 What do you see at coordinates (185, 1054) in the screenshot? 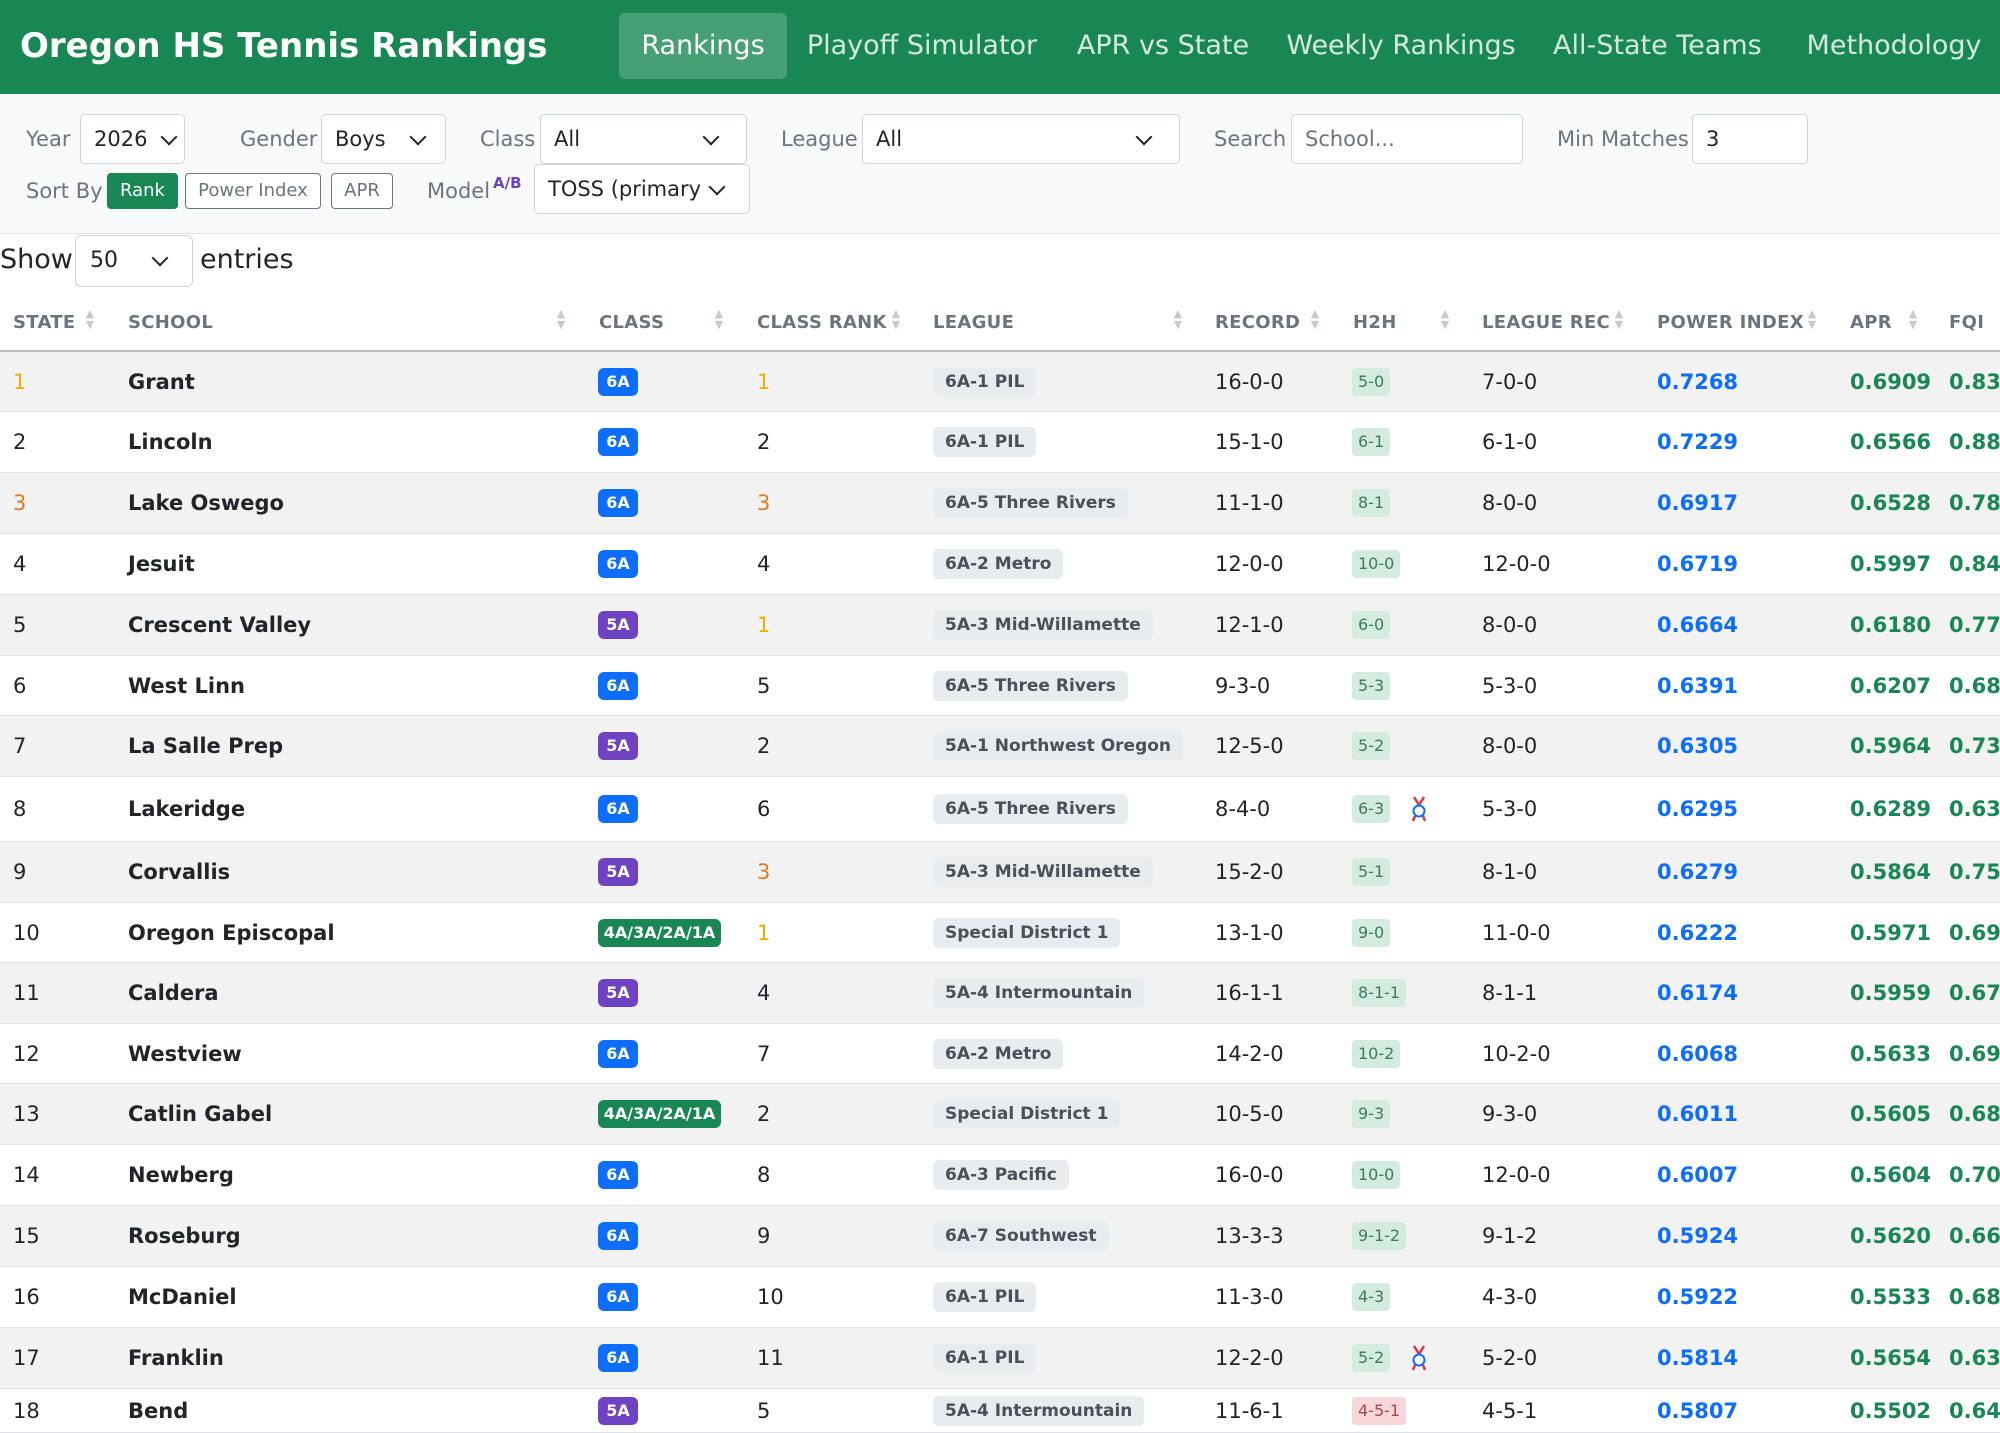
I see `school-name: Westview` at bounding box center [185, 1054].